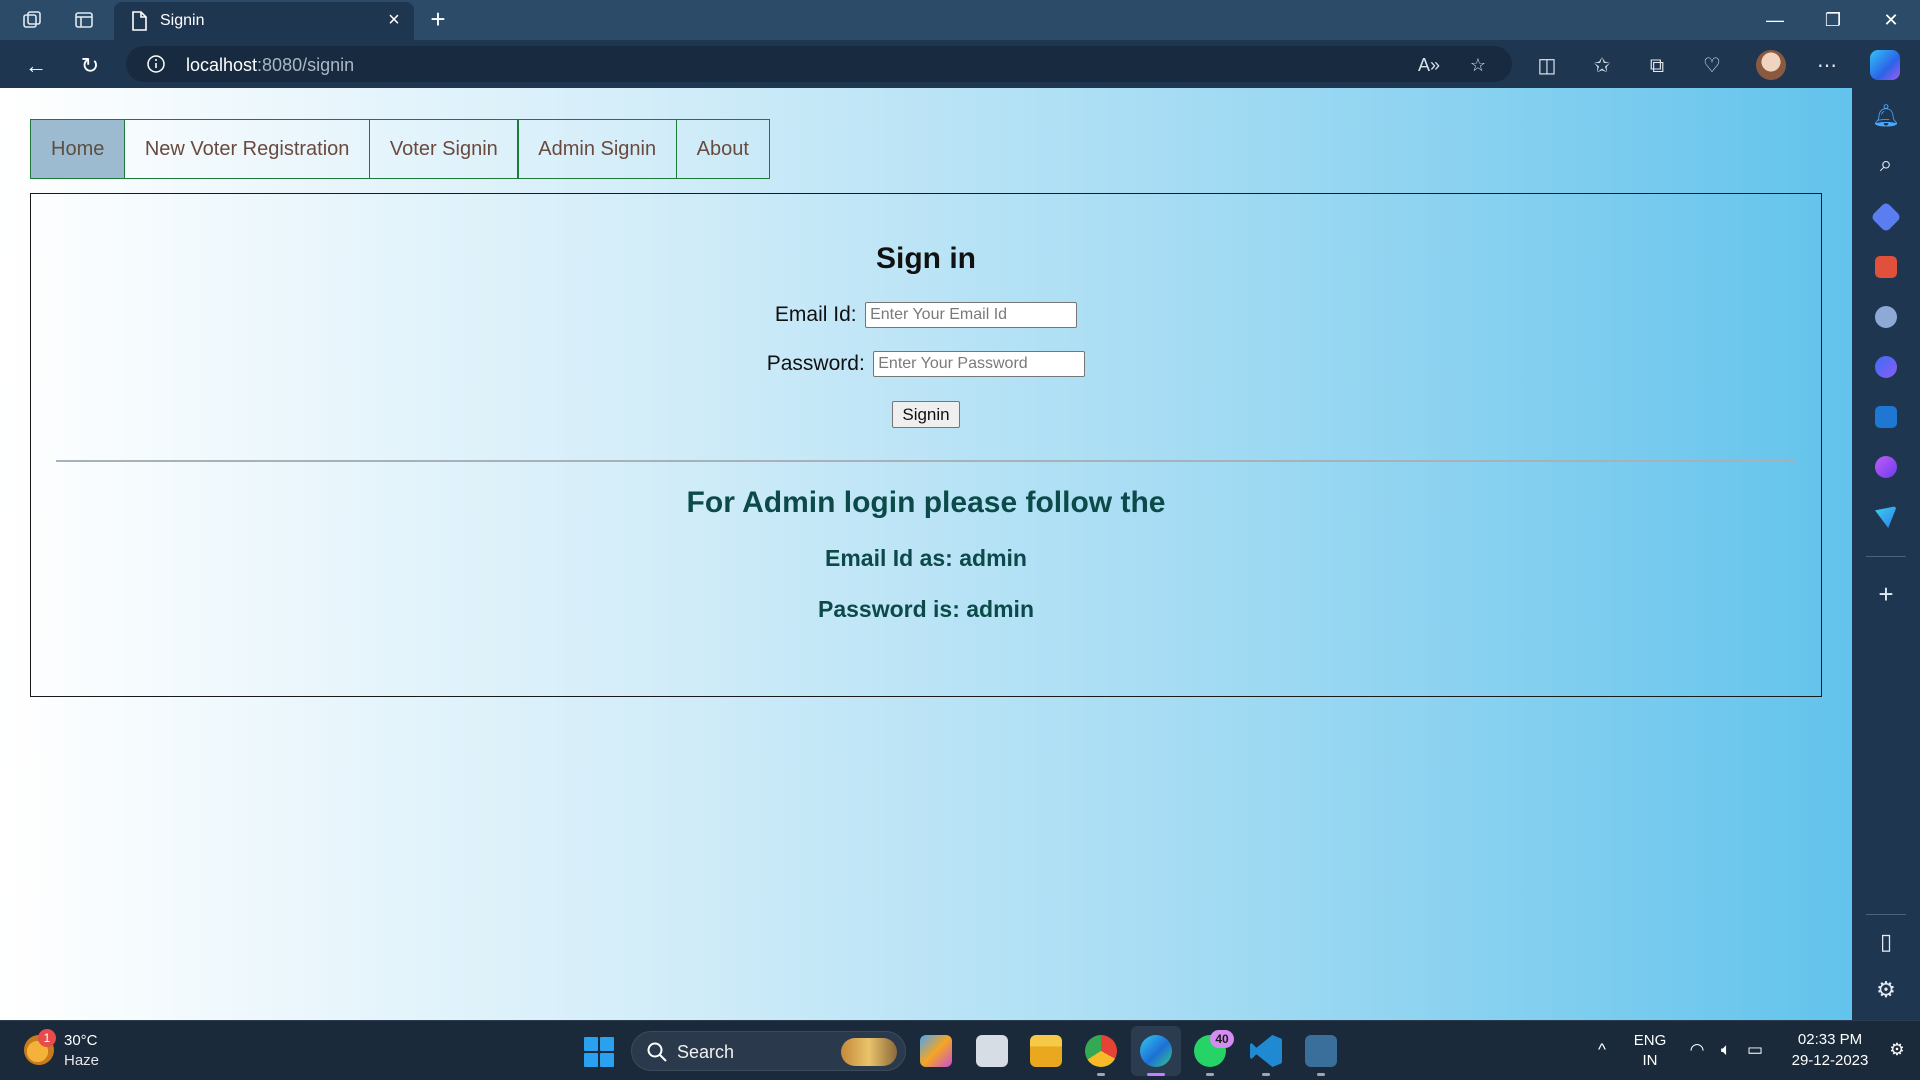 The image size is (1920, 1080). Describe the element at coordinates (84, 20) in the screenshot. I see `tab-actions-icon` at that location.